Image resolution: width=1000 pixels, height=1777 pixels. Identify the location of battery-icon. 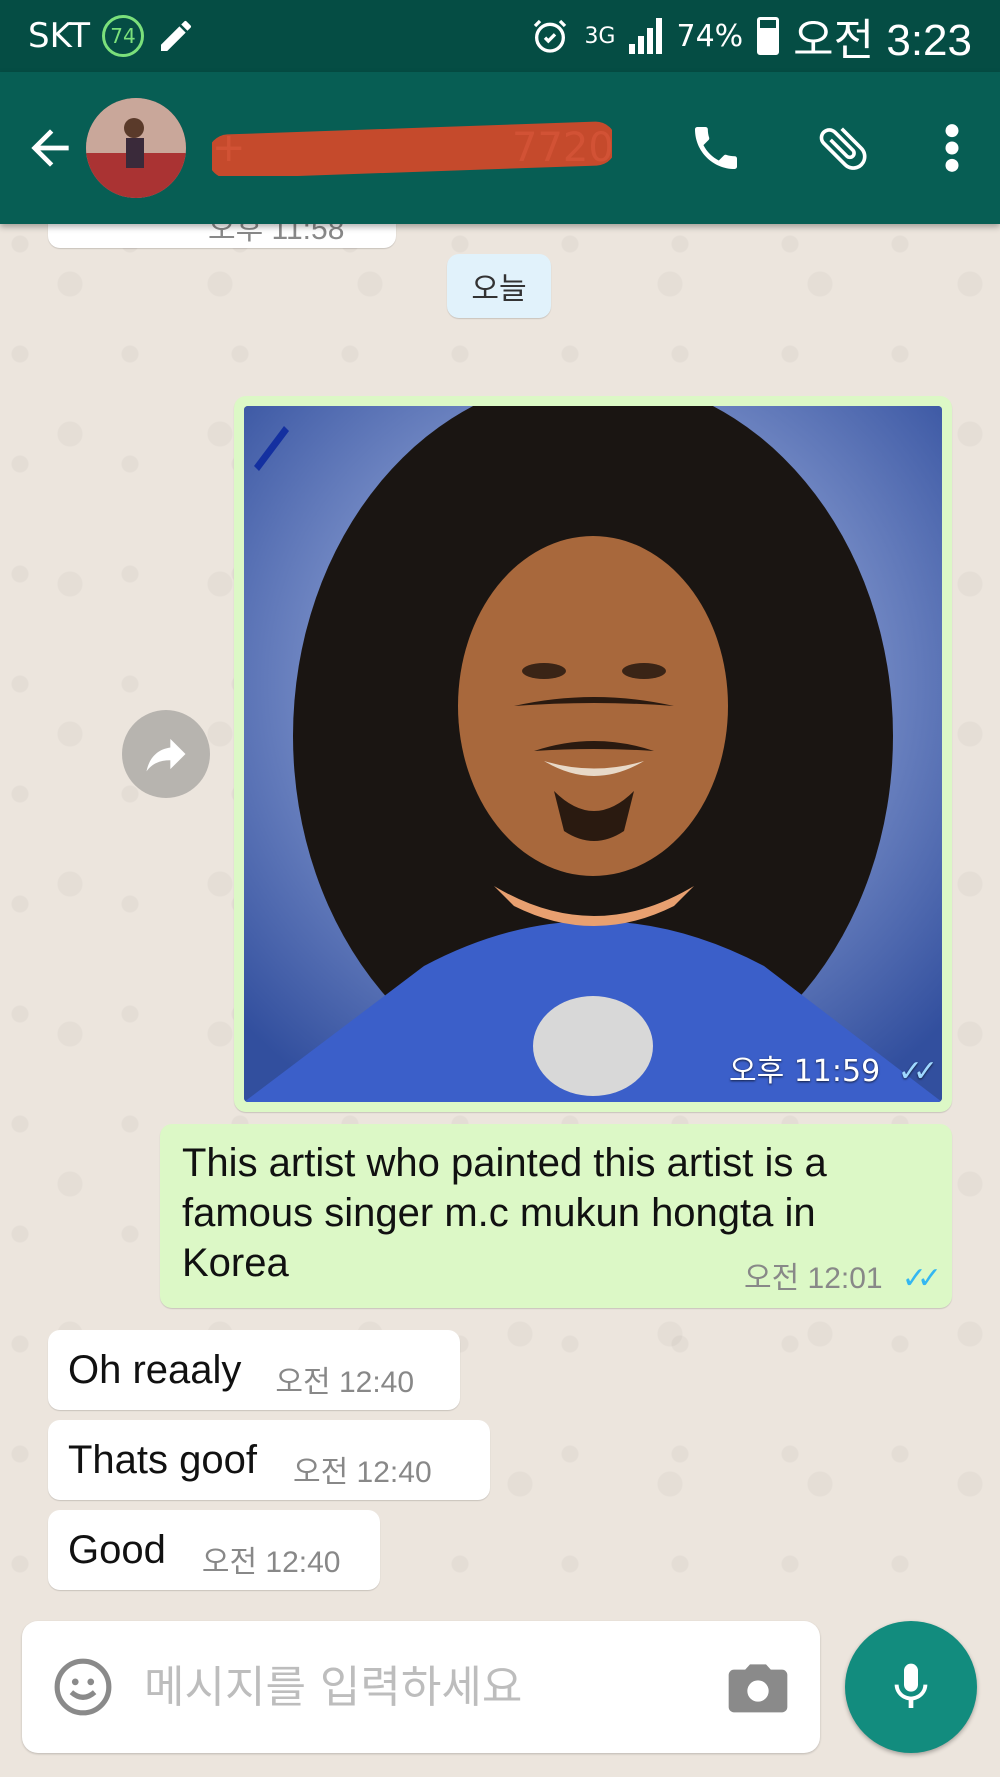
(768, 36).